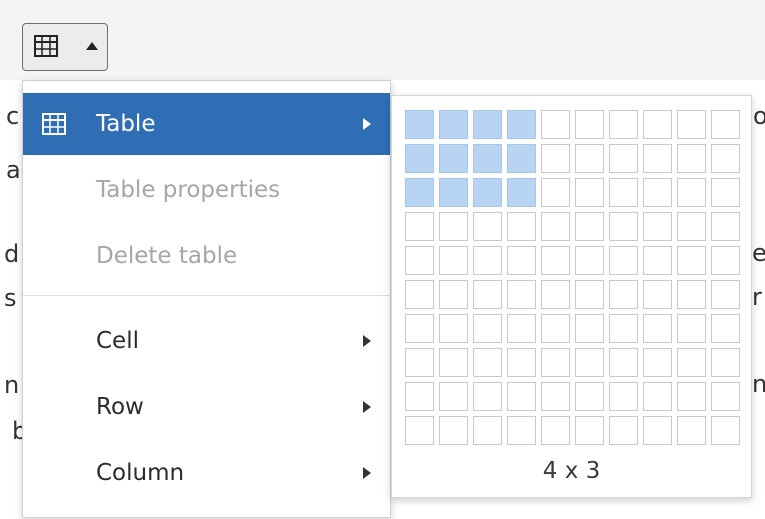 The height and width of the screenshot is (519, 765). I want to click on menu-item-column: Column, so click(206, 473).